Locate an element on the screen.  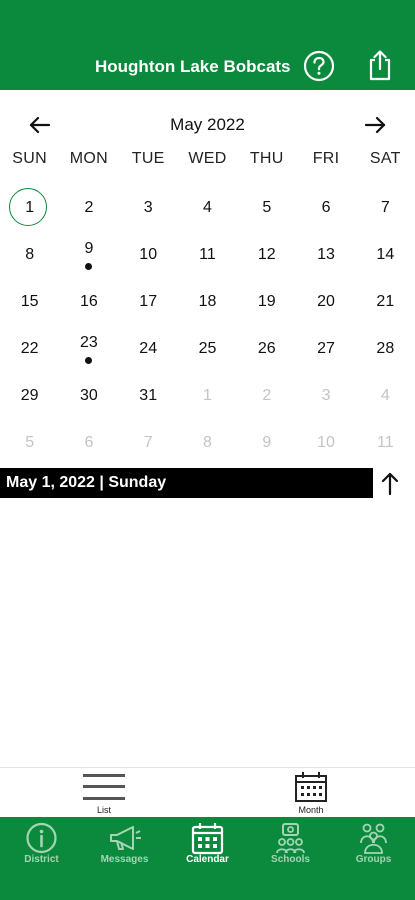
calendar-week-row: 1 2 3 4 5 6 7 is located at coordinates (207, 209).